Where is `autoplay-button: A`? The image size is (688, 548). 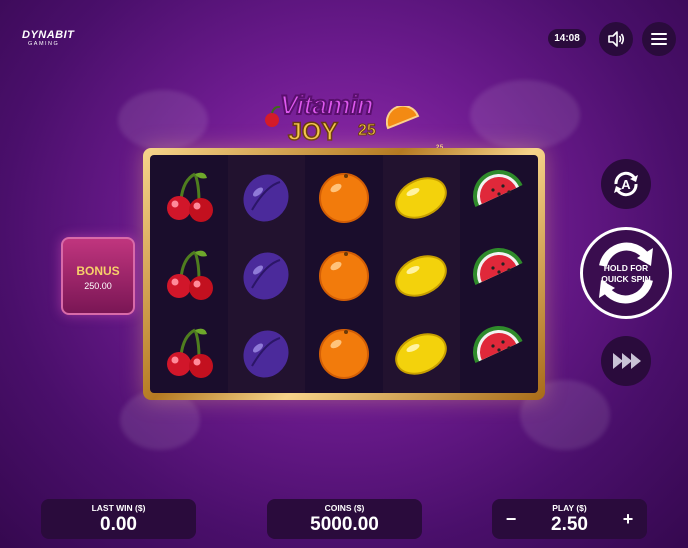
autoplay-button: A is located at coordinates (626, 184).